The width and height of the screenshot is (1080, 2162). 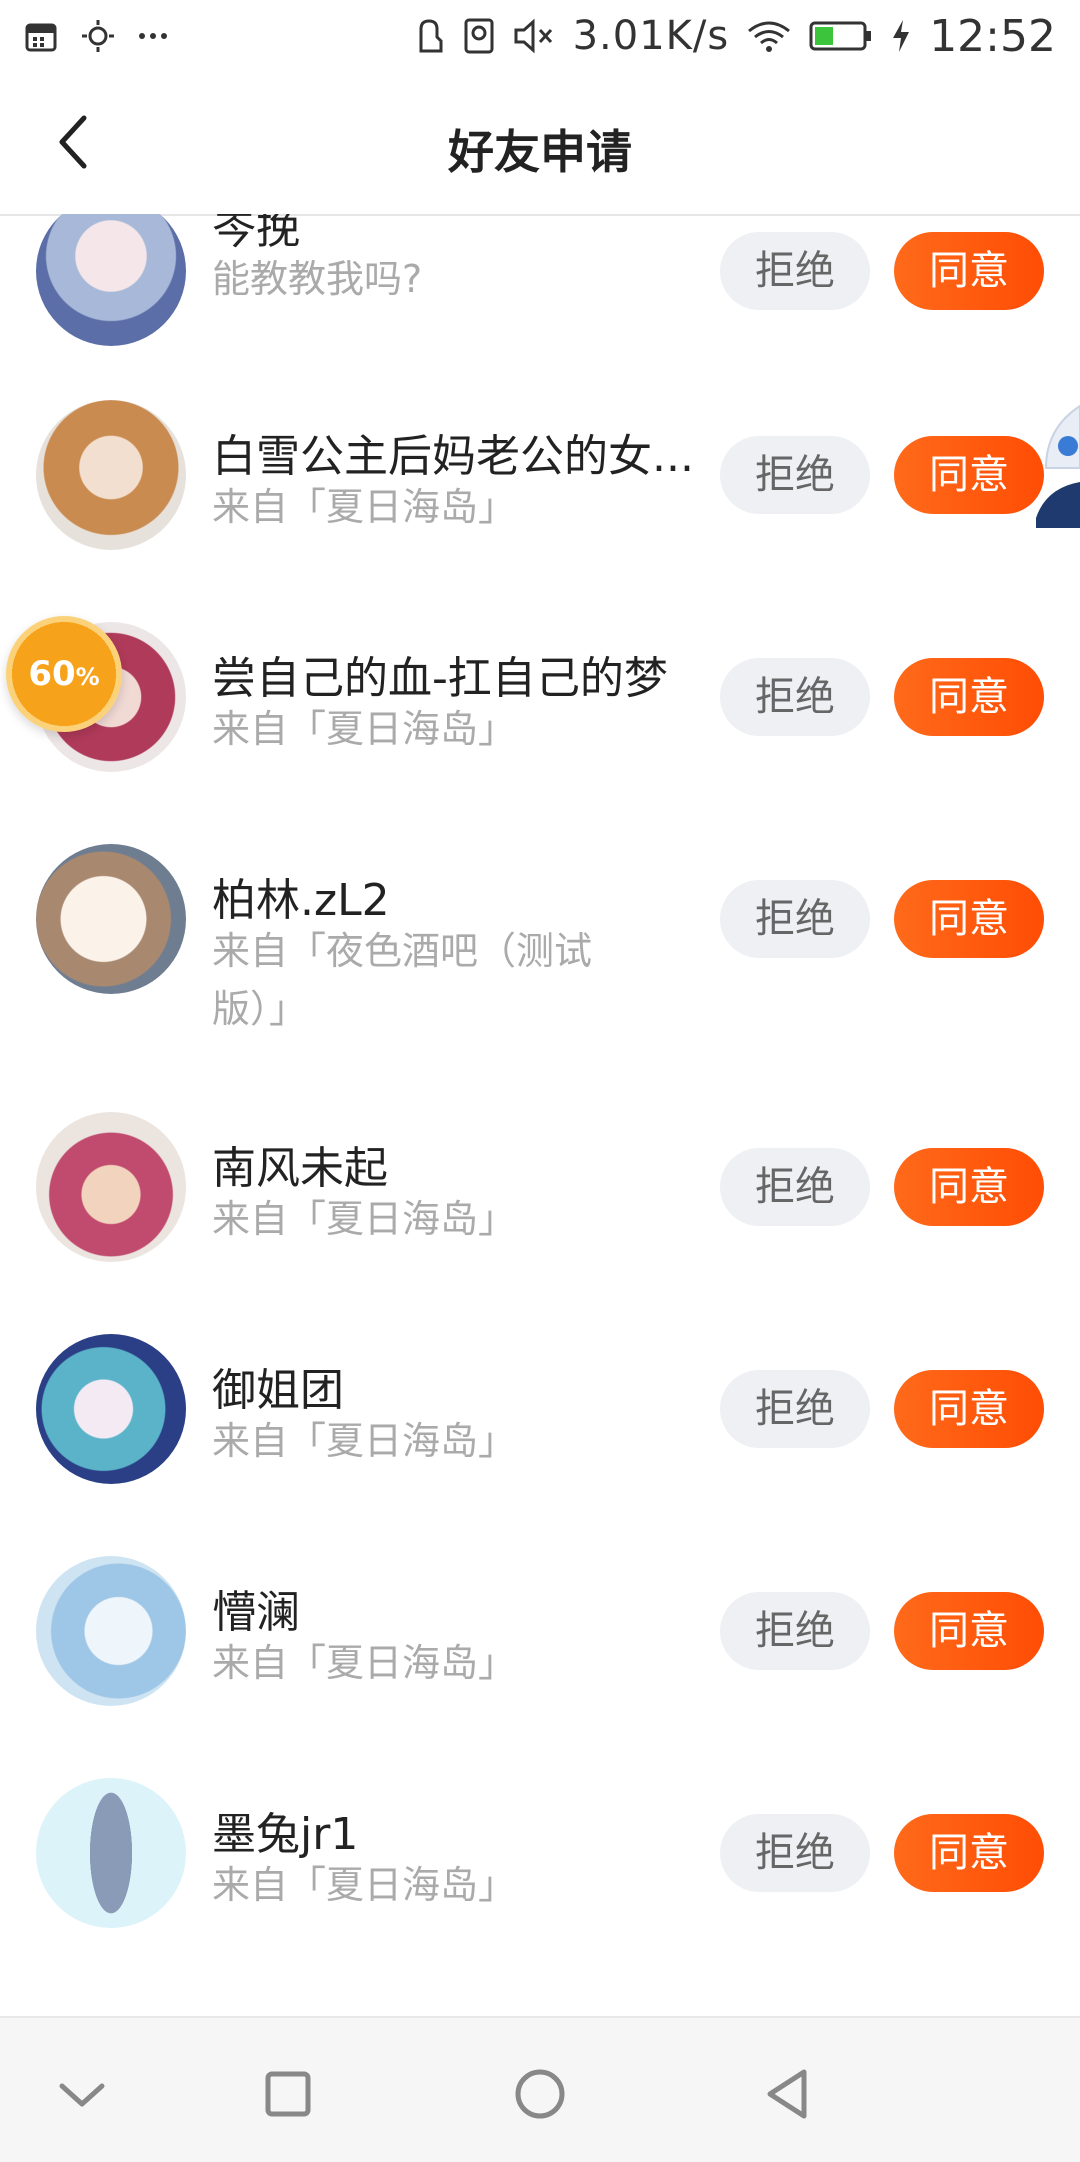 What do you see at coordinates (651, 36) in the screenshot?
I see `network-speed: 3.01K/s` at bounding box center [651, 36].